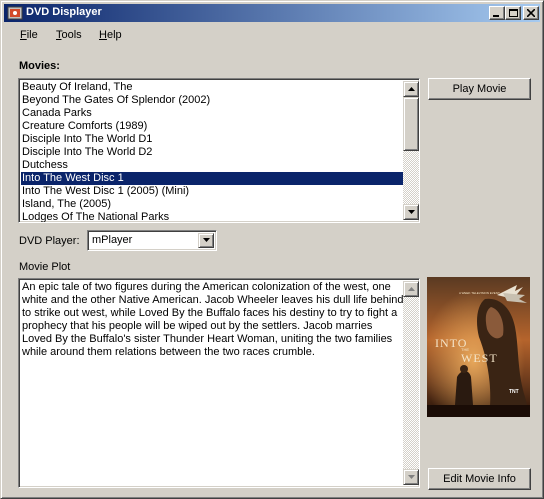  I want to click on window-title: DVD Displayer, so click(64, 12).